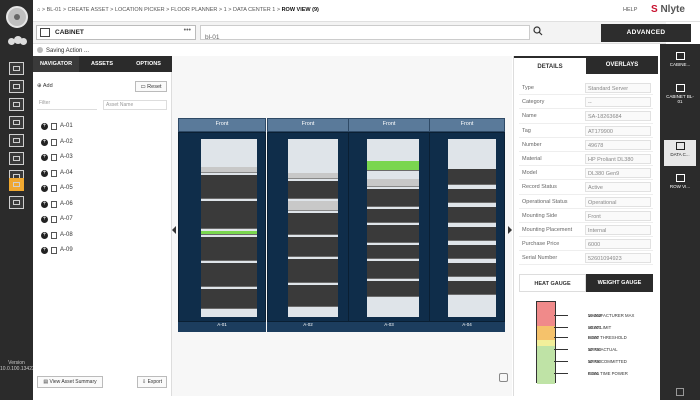 This screenshot has width=700, height=400. I want to click on tab-assets: ASSETS, so click(102, 64).